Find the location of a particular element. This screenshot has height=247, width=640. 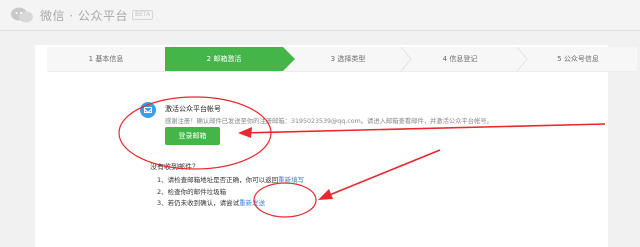

refill-link: 重新填写 is located at coordinates (291, 180).